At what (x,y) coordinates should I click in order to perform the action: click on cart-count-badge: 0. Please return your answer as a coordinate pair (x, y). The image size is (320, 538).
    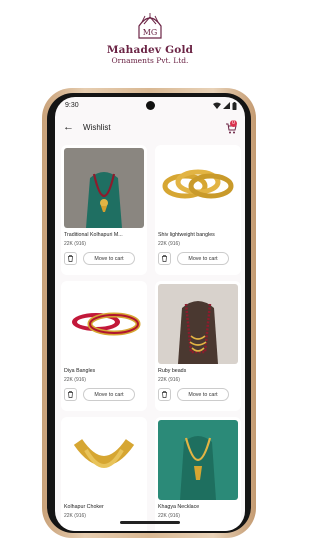
    Looking at the image, I should click on (233, 123).